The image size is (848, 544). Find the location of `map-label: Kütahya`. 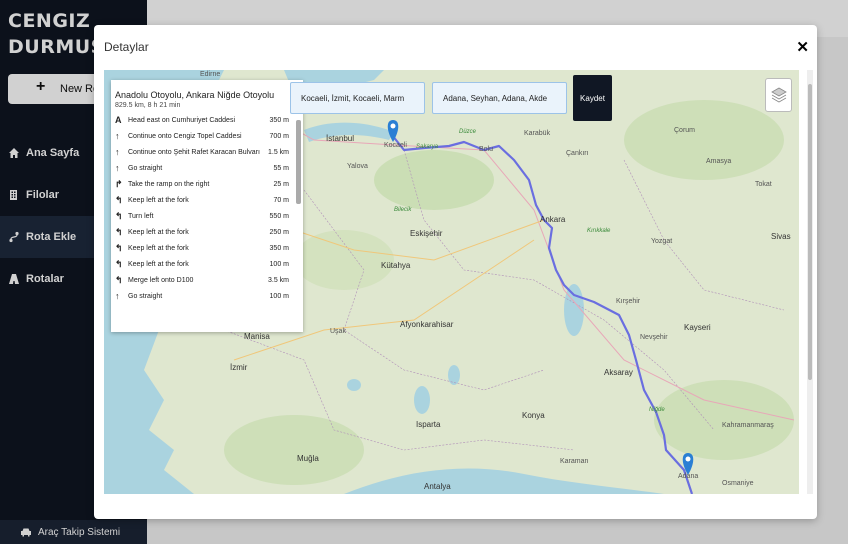

map-label: Kütahya is located at coordinates (396, 265).